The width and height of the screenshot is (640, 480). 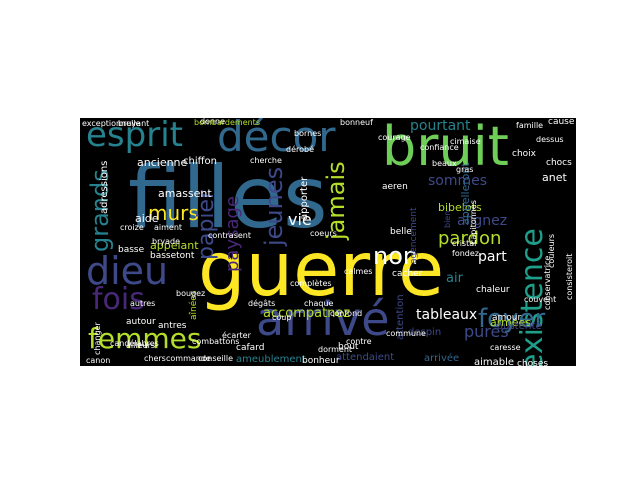 What do you see at coordinates (507, 318) in the screenshot?
I see `cloud-word-amour: amour` at bounding box center [507, 318].